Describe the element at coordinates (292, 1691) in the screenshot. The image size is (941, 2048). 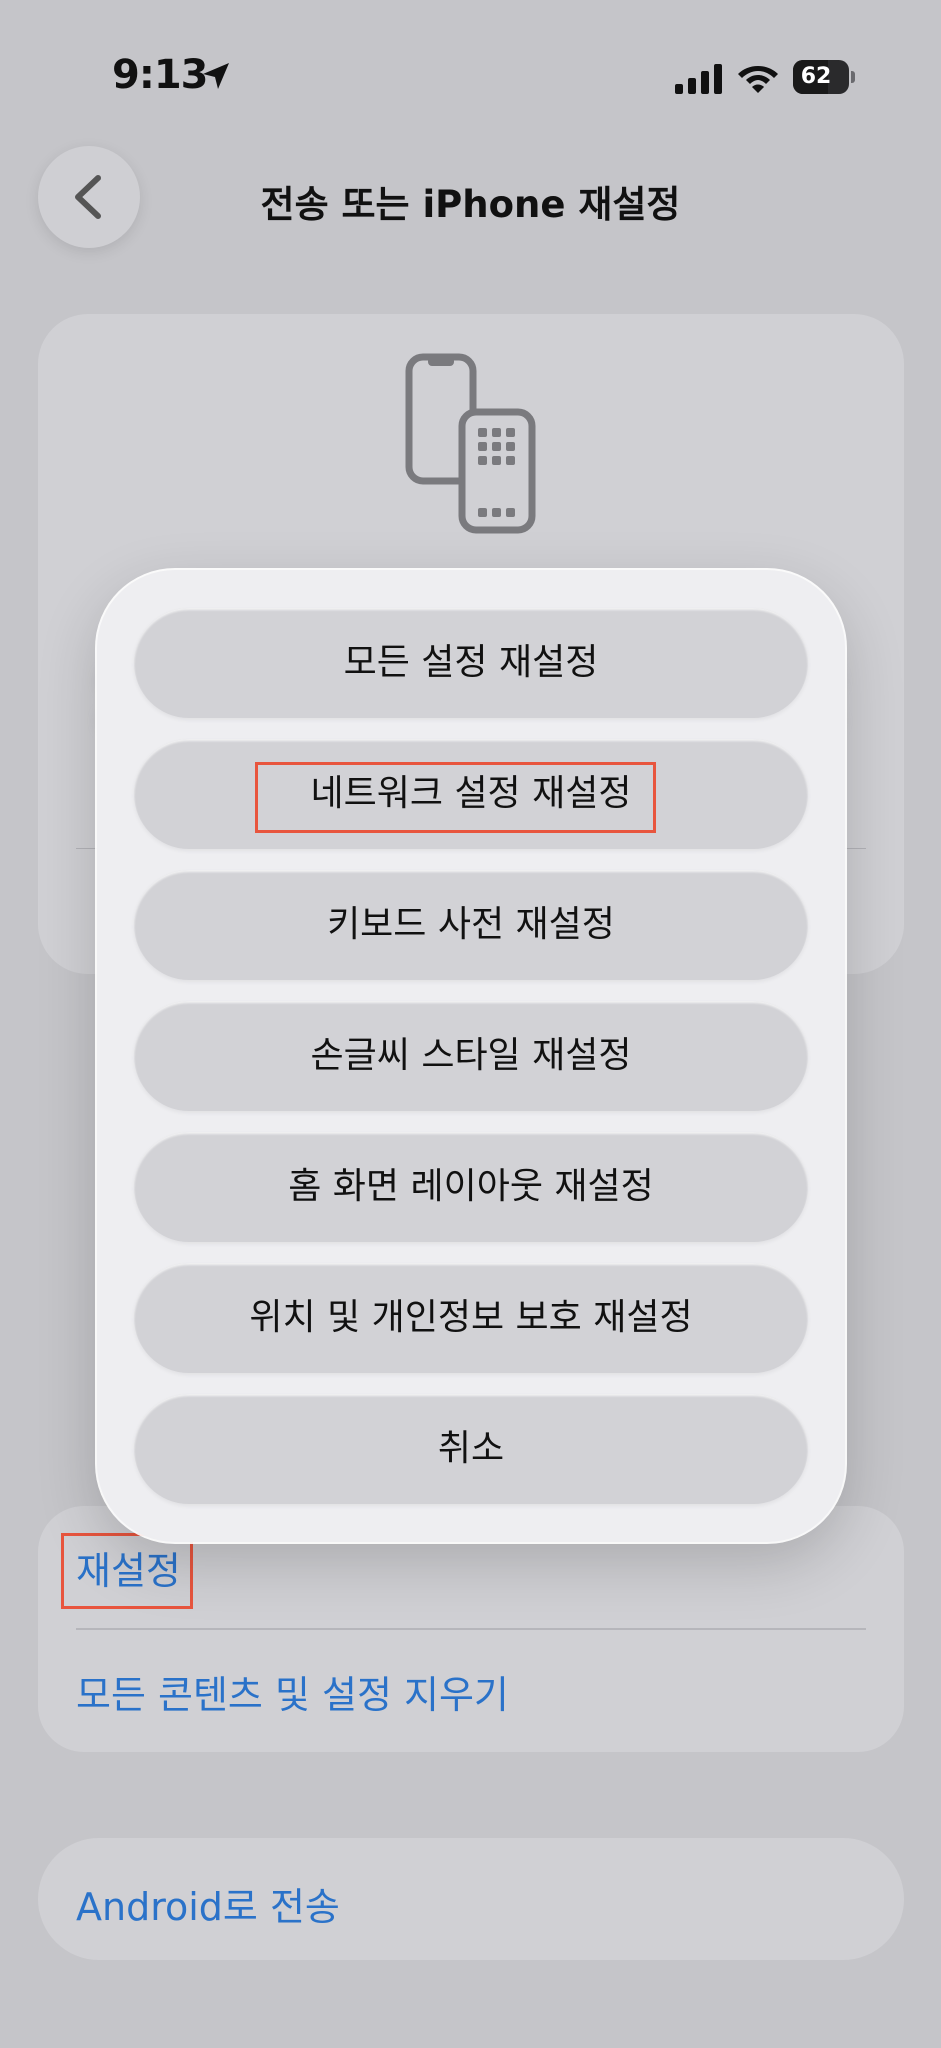
I see `erase-all-content-link: 모든 콘텐츠 및 설정 지우기` at that location.